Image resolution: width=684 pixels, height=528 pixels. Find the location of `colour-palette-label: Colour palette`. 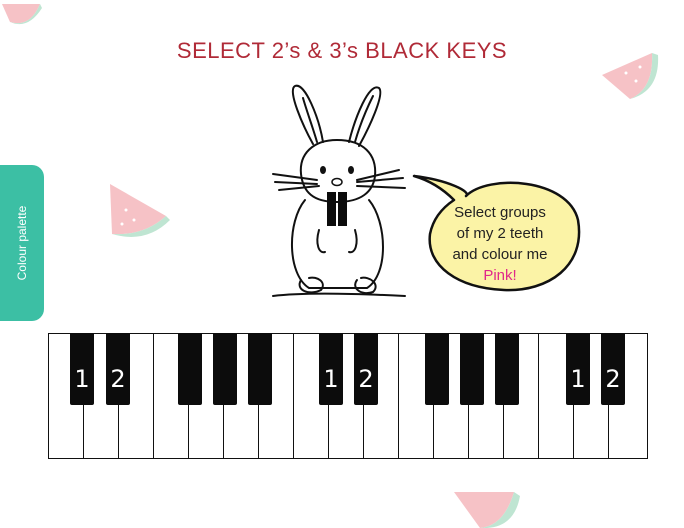

colour-palette-label: Colour palette is located at coordinates (22, 243).